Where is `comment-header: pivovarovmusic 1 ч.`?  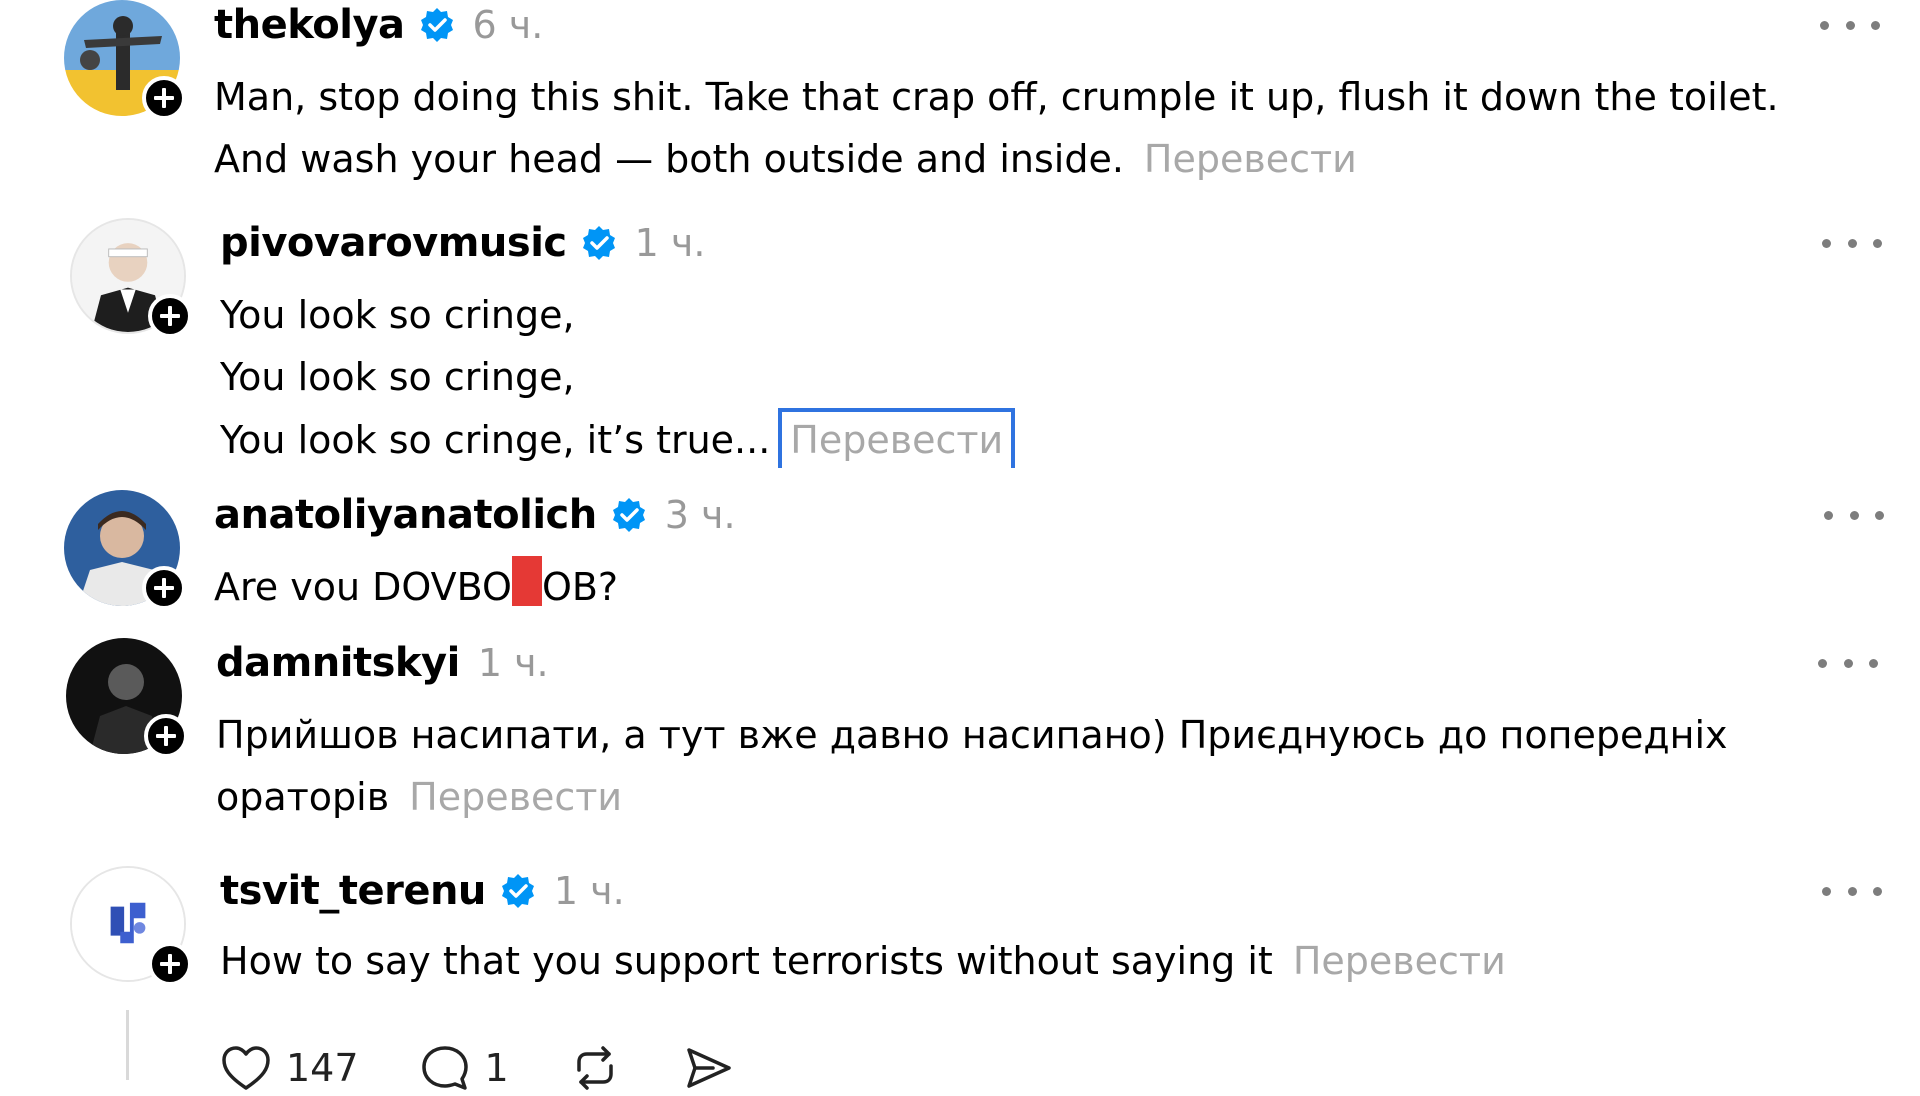
comment-header: pivovarovmusic 1 ч. is located at coordinates (462, 243).